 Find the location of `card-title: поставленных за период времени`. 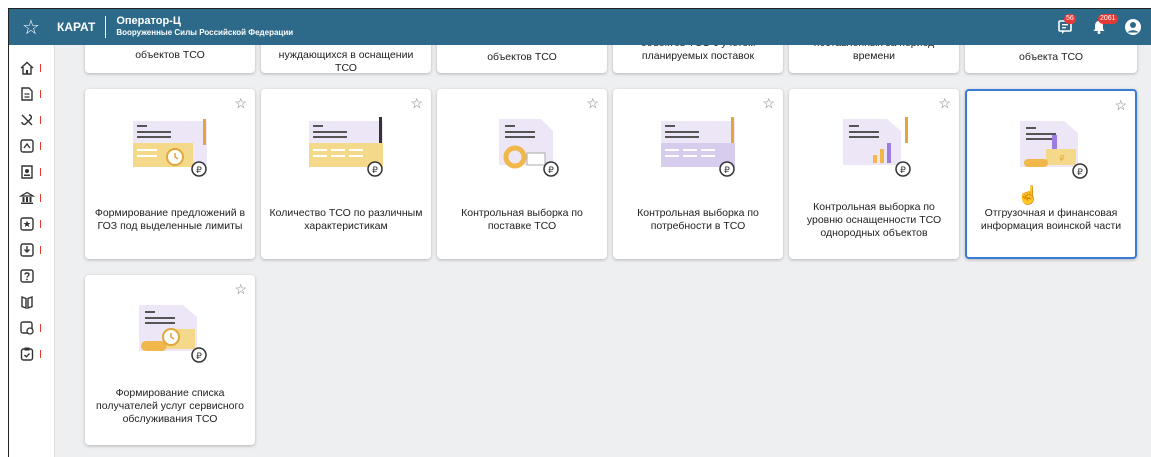

card-title: поставленных за период времени is located at coordinates (874, 53).